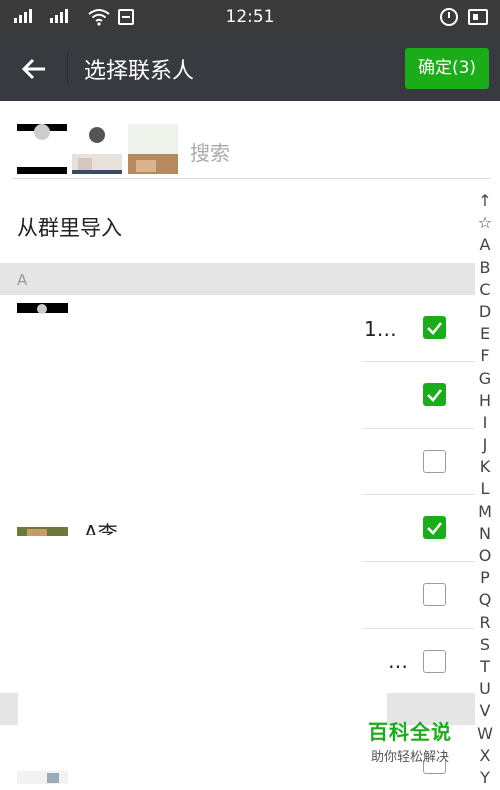 This screenshot has height=790, width=500. I want to click on arrow-left-icon, so click(34, 69).